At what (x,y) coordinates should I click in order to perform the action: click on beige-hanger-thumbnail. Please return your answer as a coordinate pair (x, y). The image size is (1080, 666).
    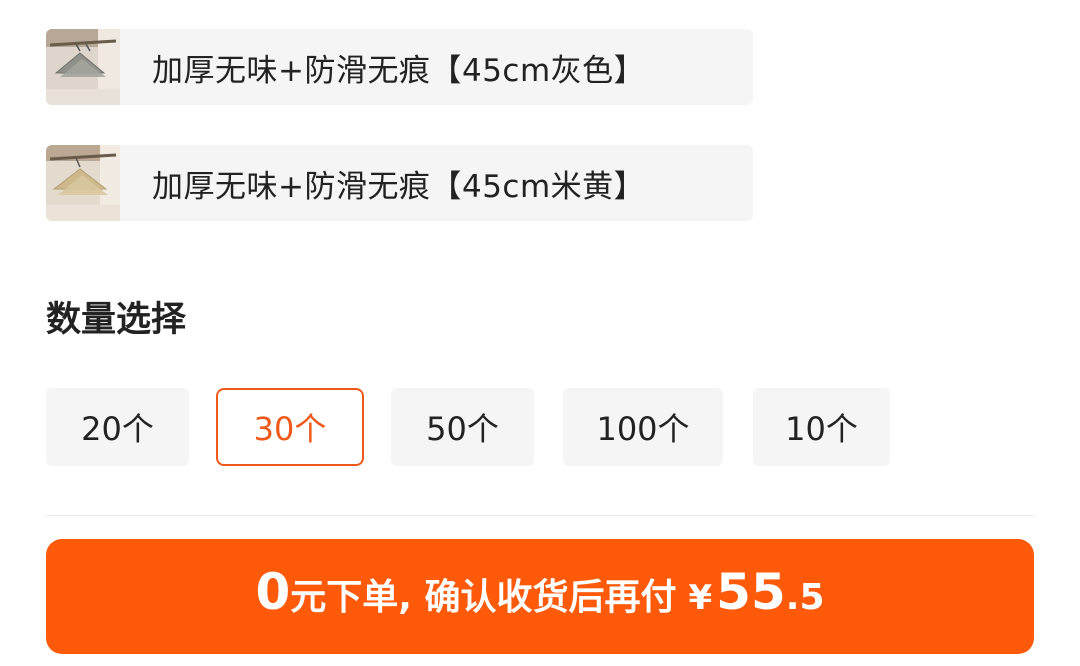
    Looking at the image, I should click on (83, 183).